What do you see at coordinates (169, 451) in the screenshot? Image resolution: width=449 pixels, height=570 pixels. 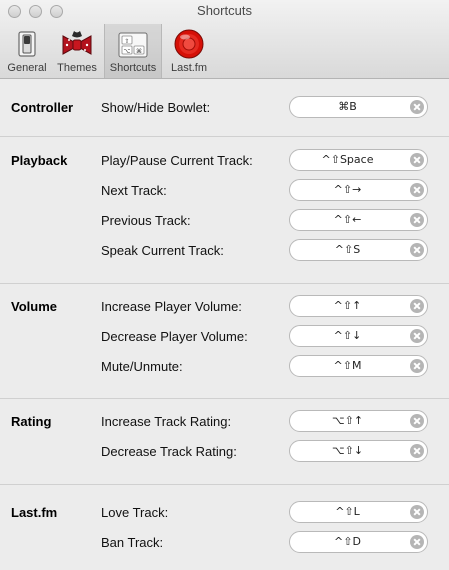 I see `shortcut-label: Decrease Track Rating:` at bounding box center [169, 451].